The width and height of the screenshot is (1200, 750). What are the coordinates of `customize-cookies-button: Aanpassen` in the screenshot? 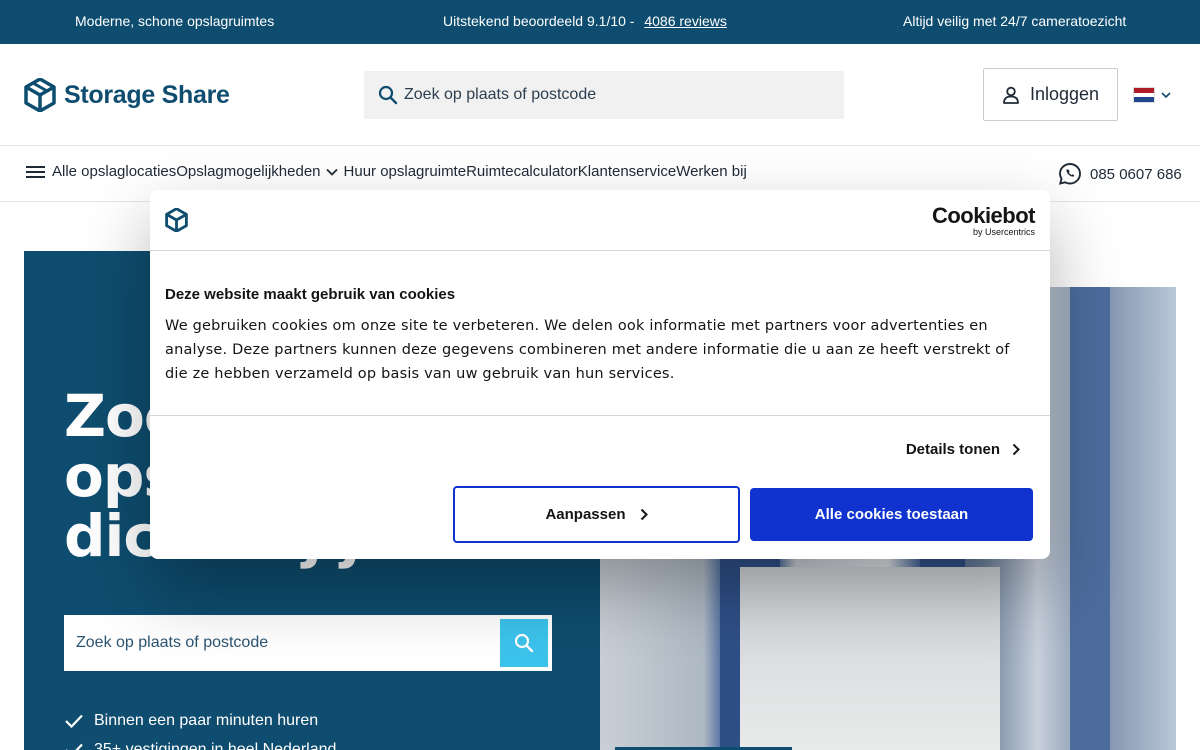 It's located at (596, 514).